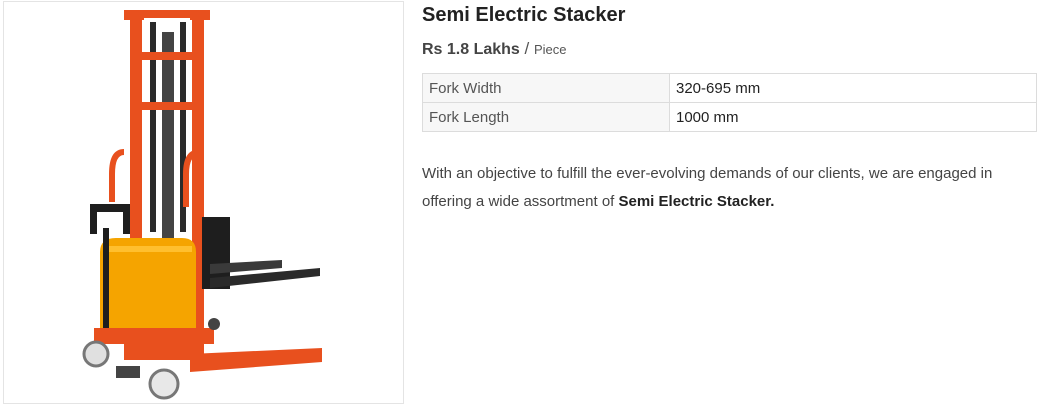 This screenshot has width=1057, height=411. I want to click on spec-row: Fork Width 320-695 mm, so click(729, 88).